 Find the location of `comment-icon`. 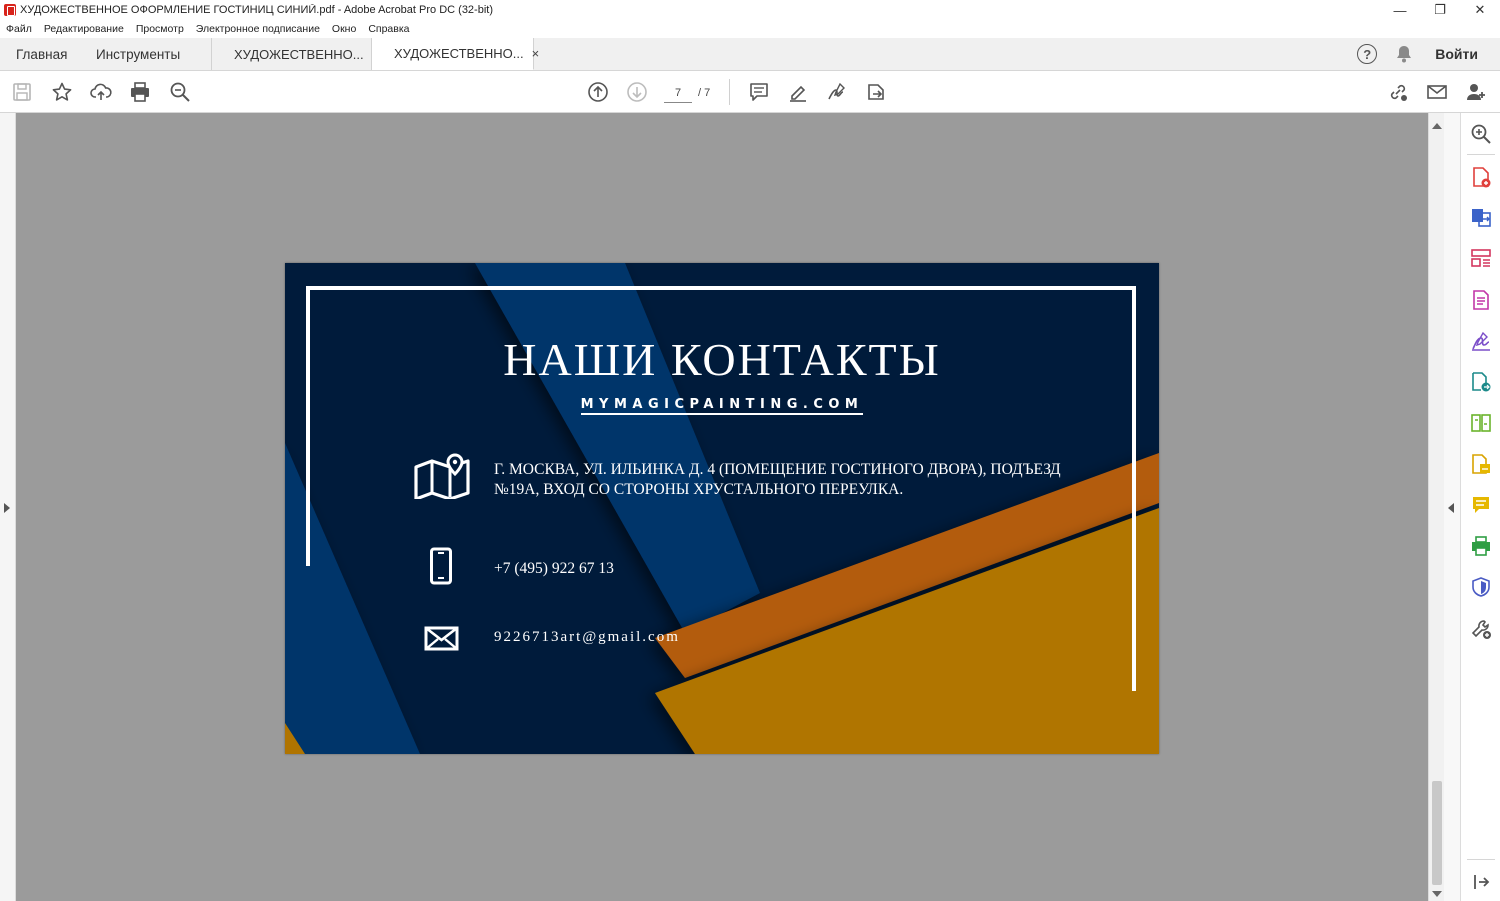

comment-icon is located at coordinates (759, 92).